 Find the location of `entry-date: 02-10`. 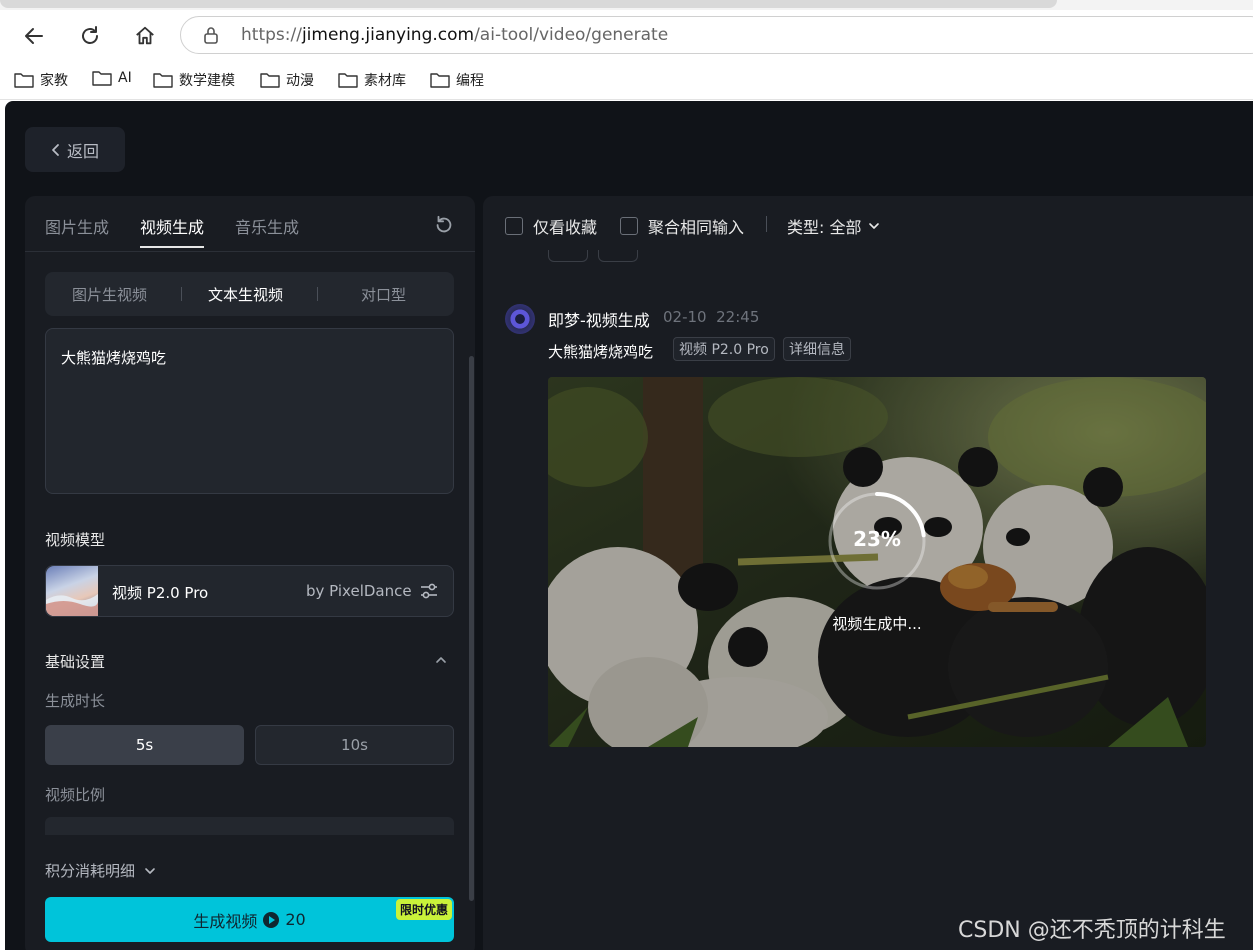

entry-date: 02-10 is located at coordinates (685, 317).